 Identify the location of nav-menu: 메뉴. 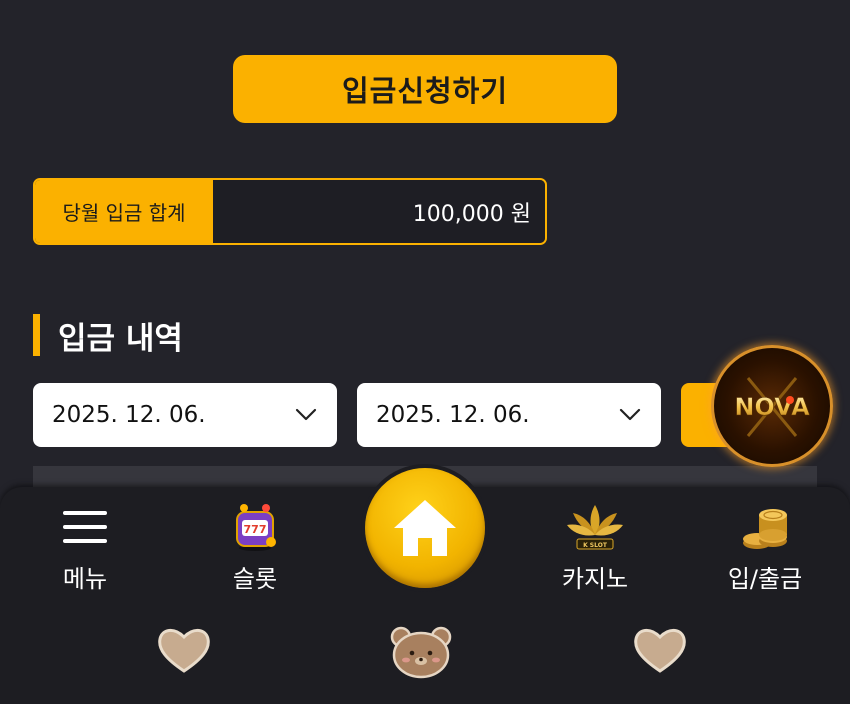
(85, 545).